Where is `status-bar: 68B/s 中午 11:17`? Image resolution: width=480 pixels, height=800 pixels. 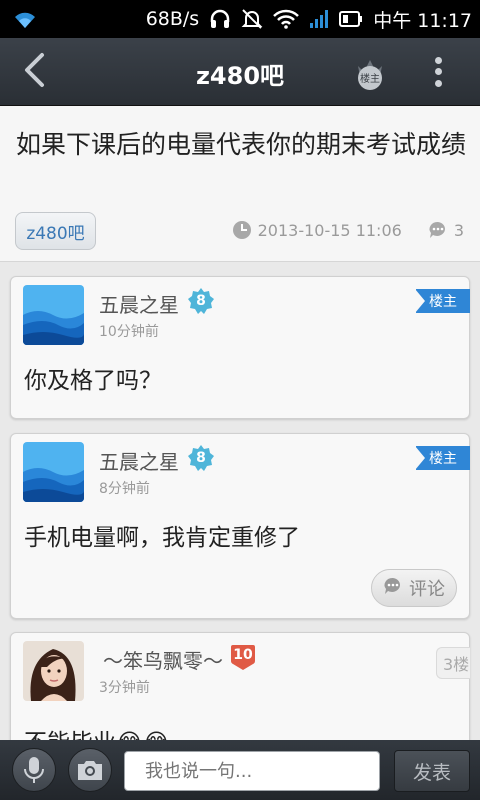
status-bar: 68B/s 中午 11:17 is located at coordinates (240, 19).